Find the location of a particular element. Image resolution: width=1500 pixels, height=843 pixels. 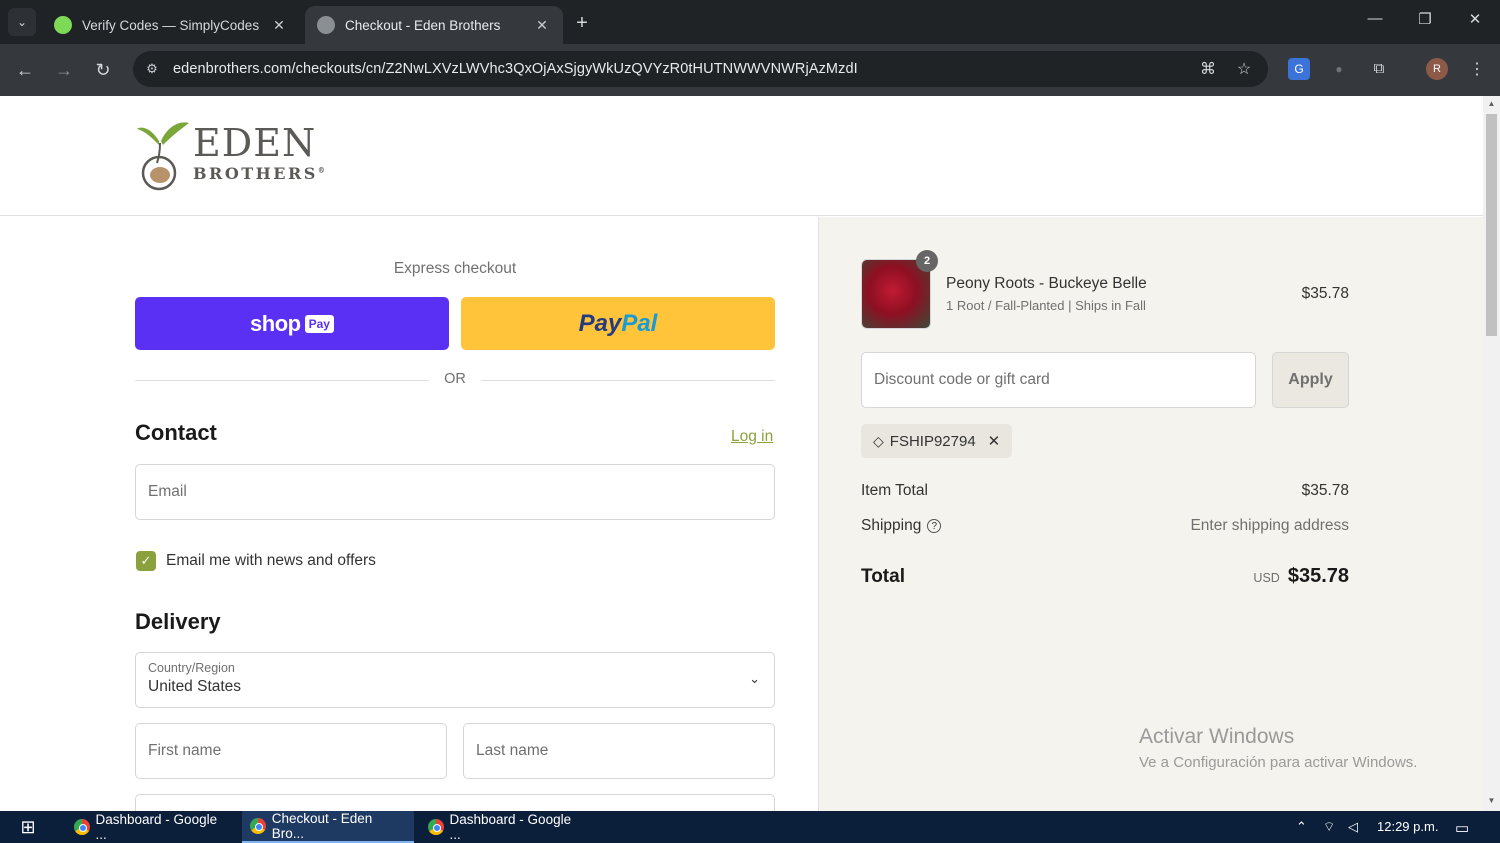

tag-icon: ◇ is located at coordinates (878, 440).